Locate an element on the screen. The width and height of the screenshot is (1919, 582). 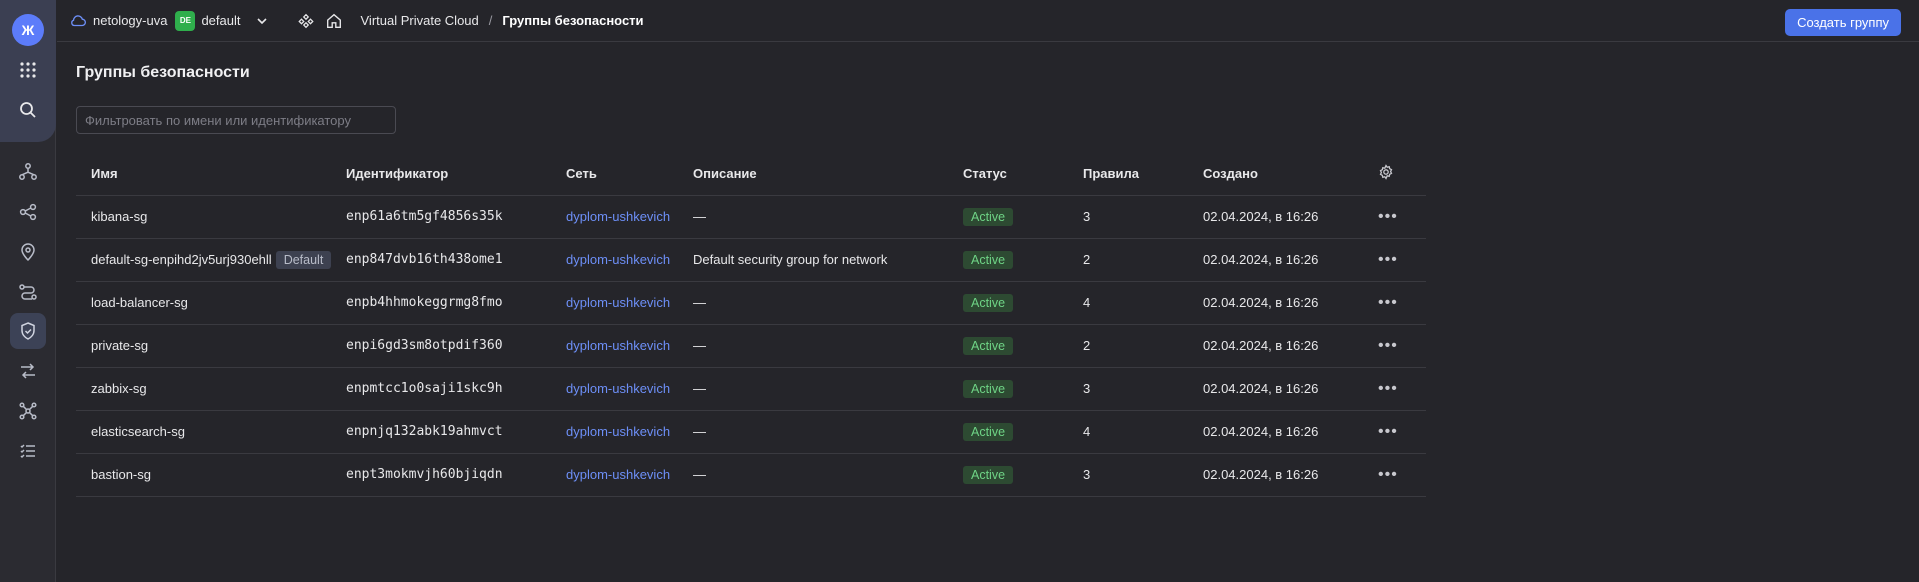
cloud-icon is located at coordinates (78, 20).